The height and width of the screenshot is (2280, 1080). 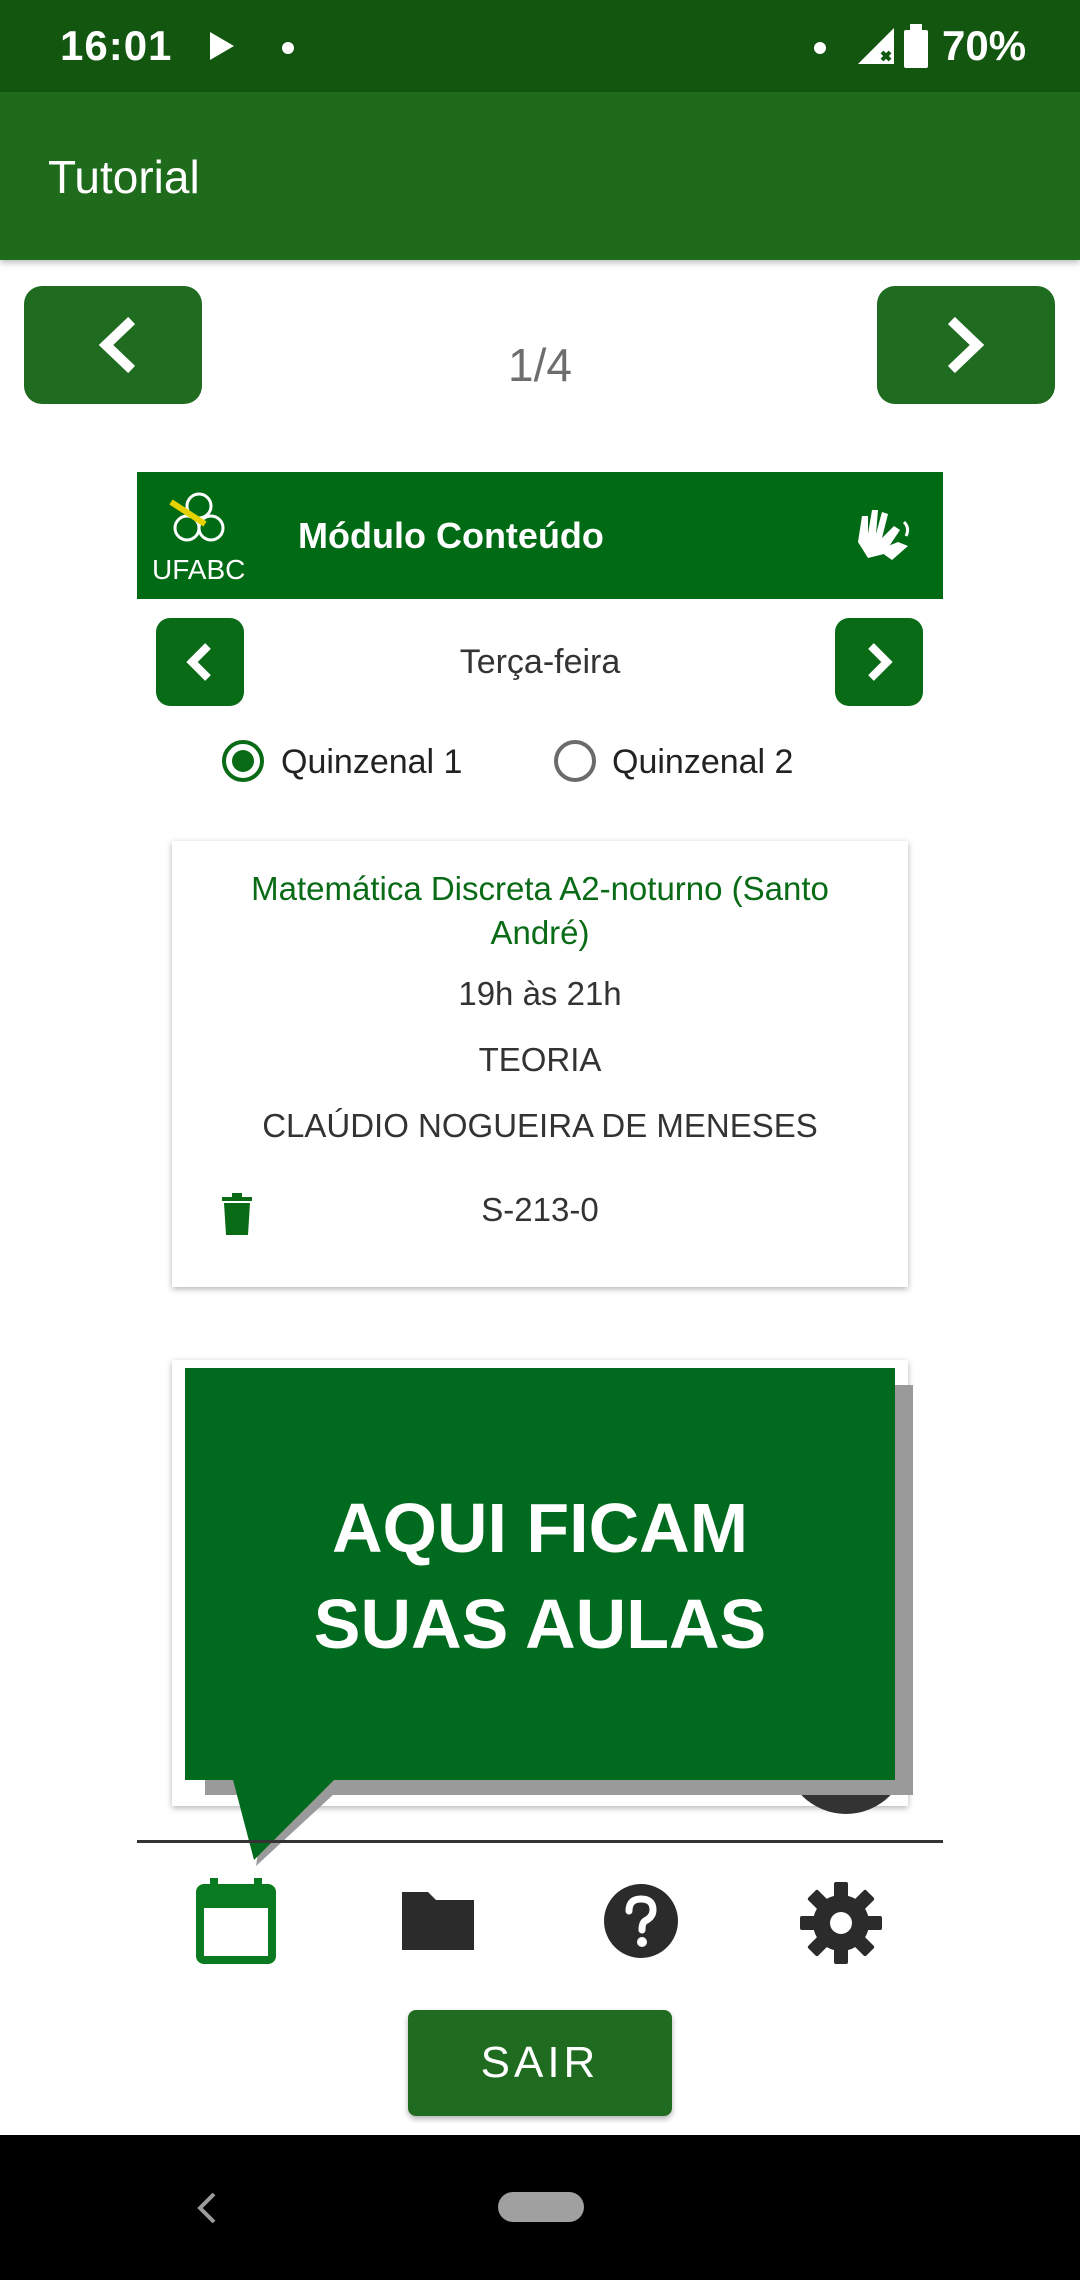 I want to click on battery-percent: 70%, so click(x=984, y=45).